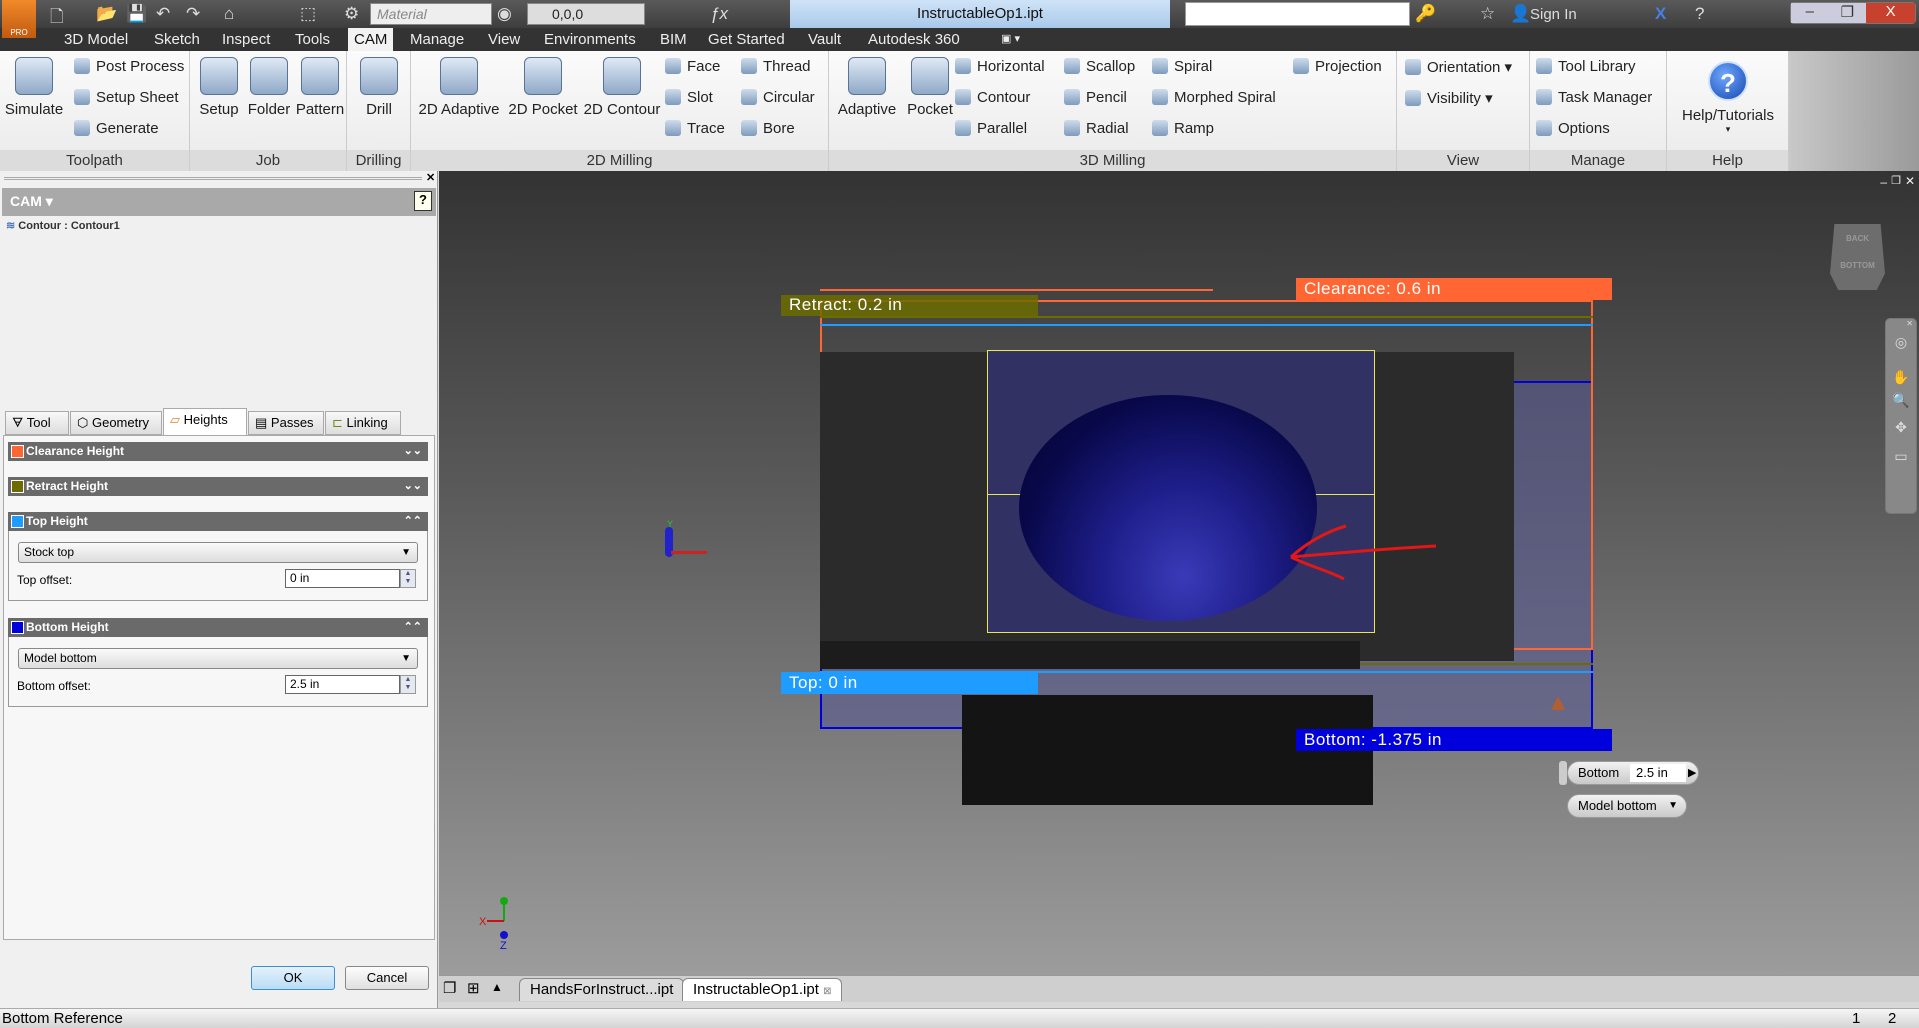 The width and height of the screenshot is (1919, 1028). Describe the element at coordinates (1627, 806) in the screenshot. I see `inline-reference-dropdown: Model bottom ▼` at that location.